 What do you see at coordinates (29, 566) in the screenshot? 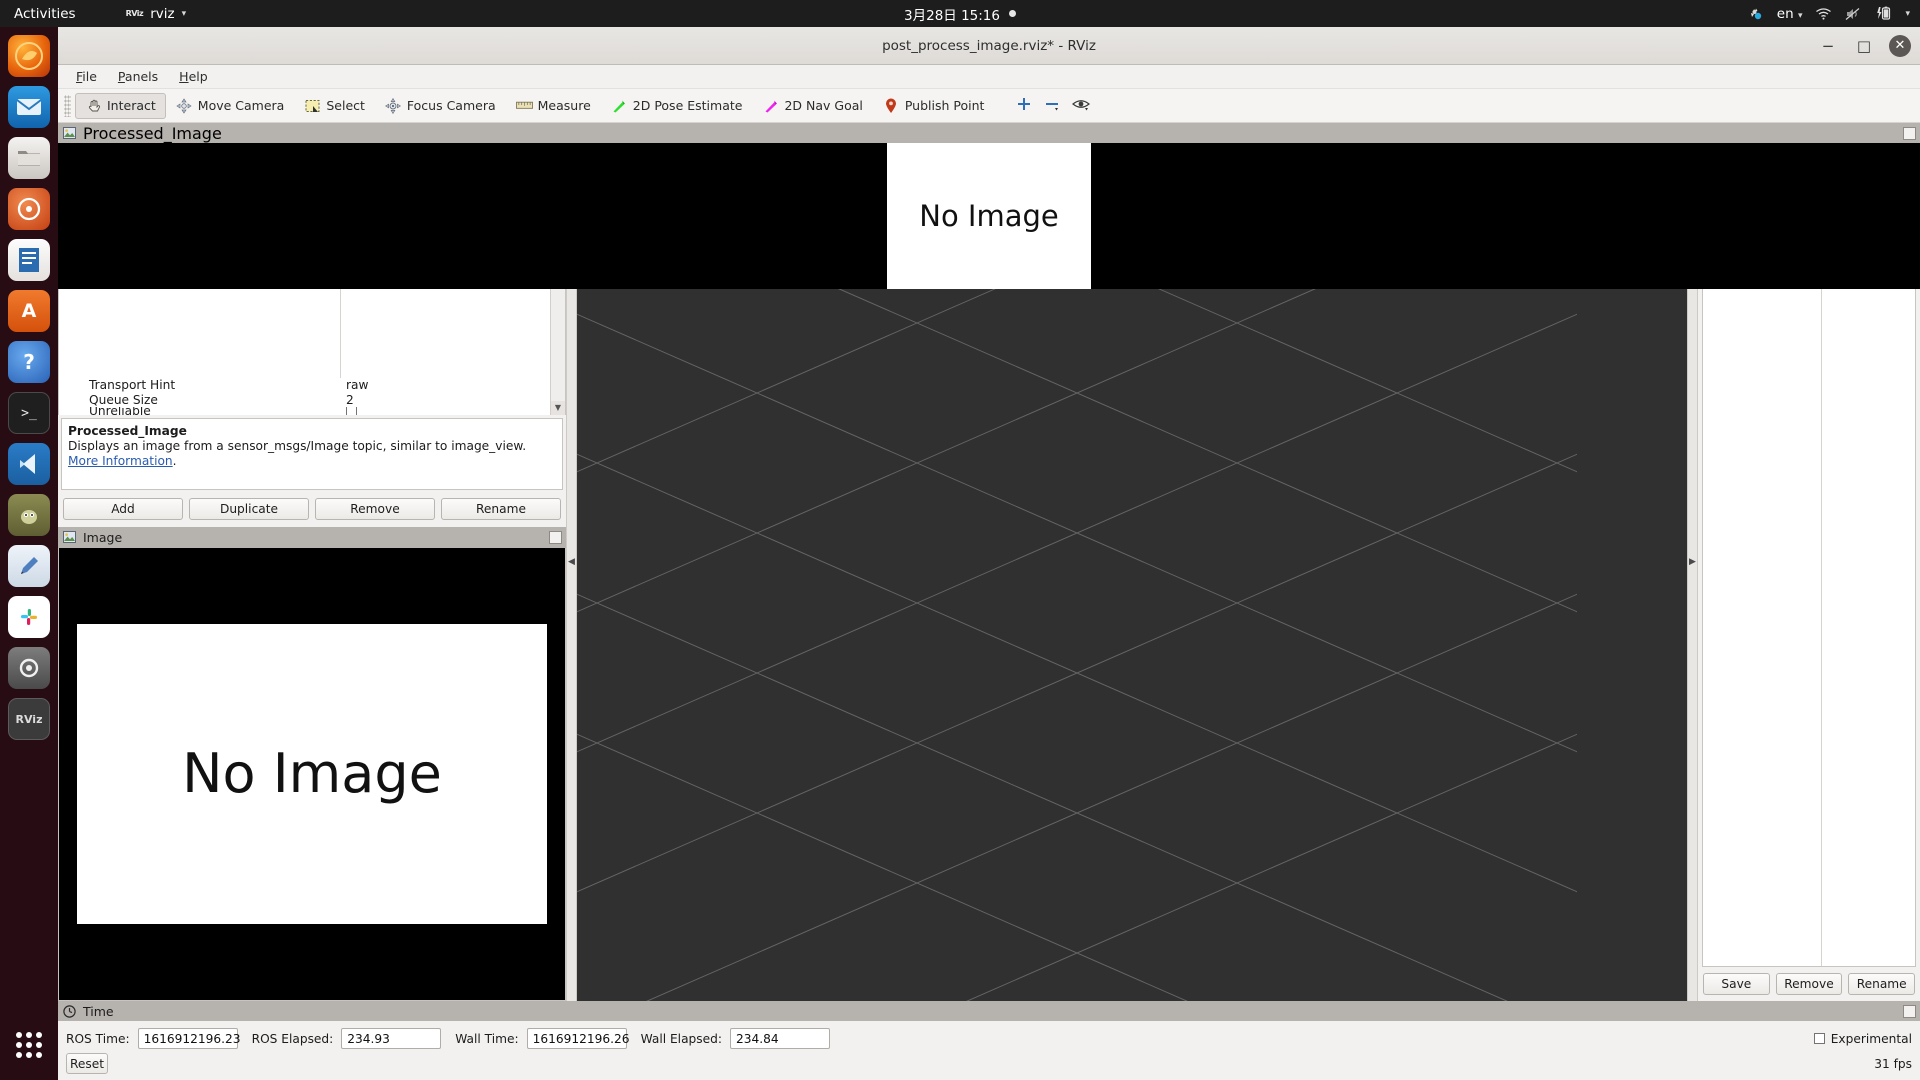
I see `dock-item-text-editor` at bounding box center [29, 566].